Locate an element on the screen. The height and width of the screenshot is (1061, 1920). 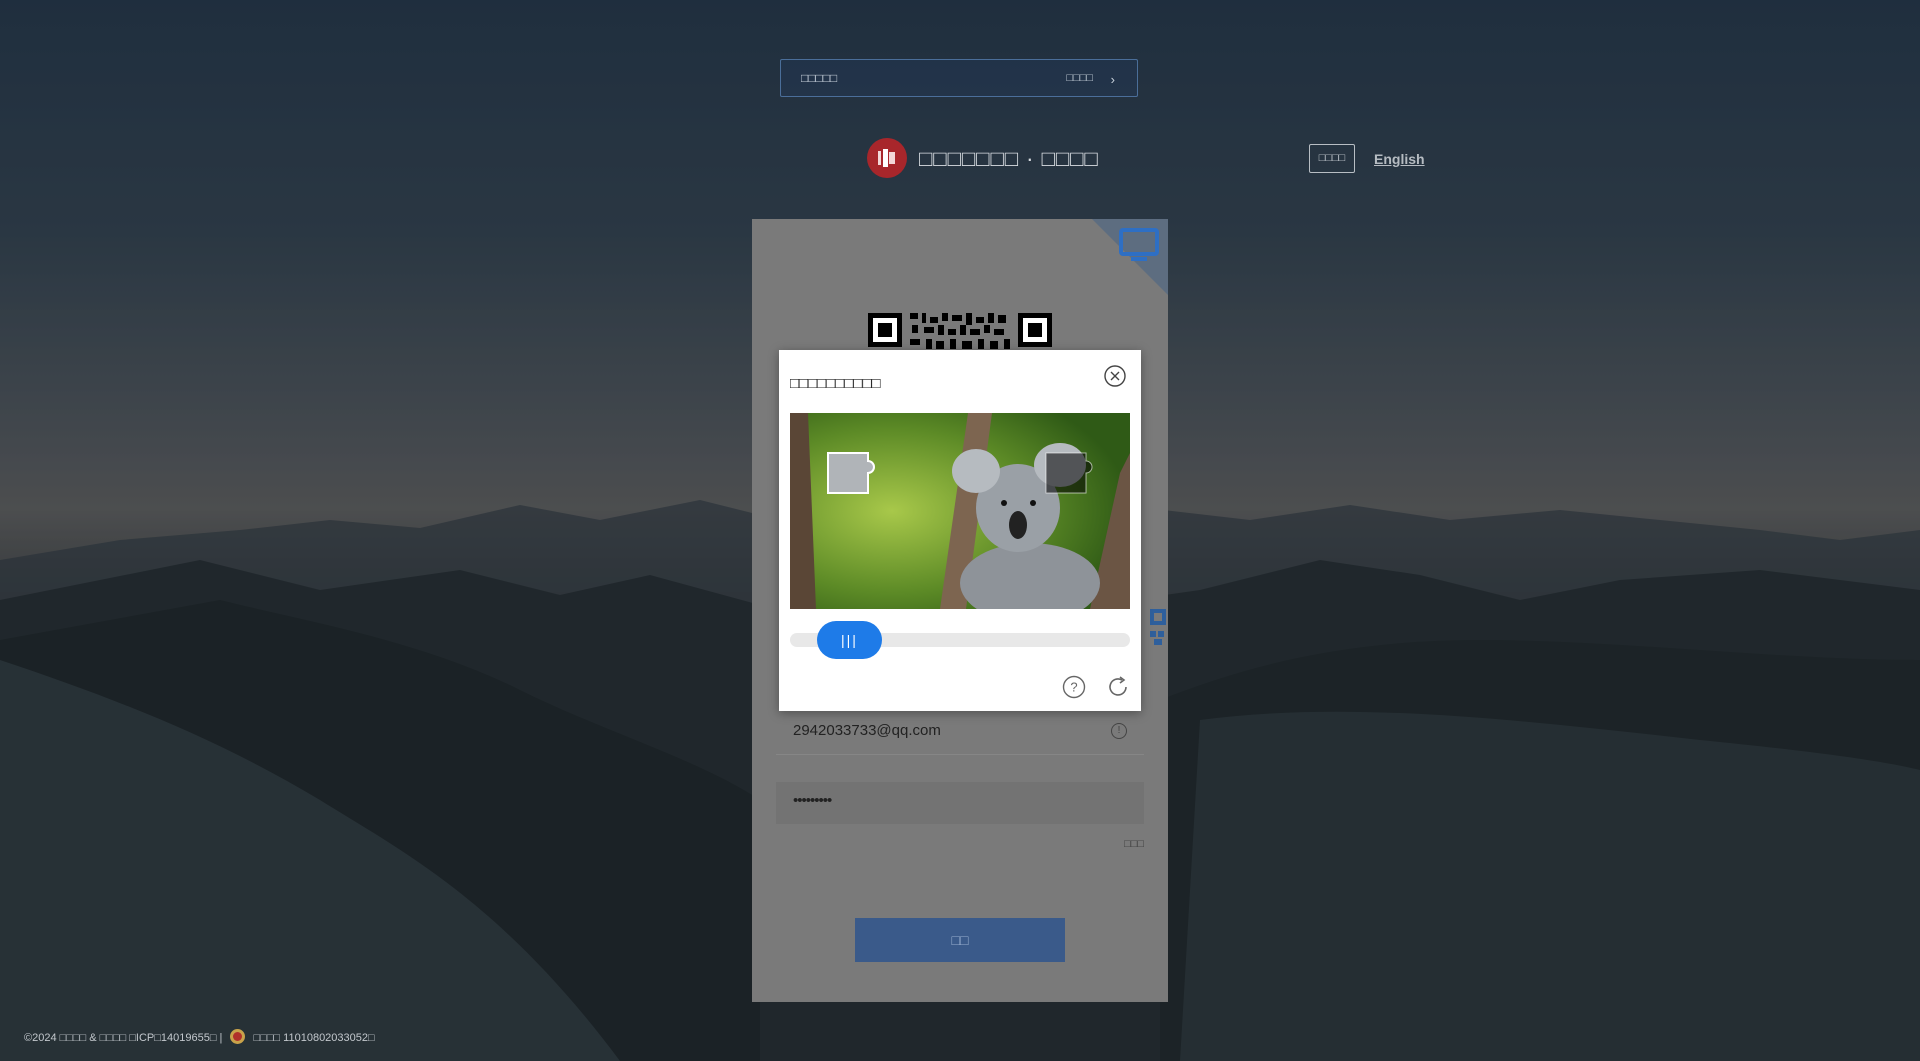
slider-handle: ||| is located at coordinates (849, 640).